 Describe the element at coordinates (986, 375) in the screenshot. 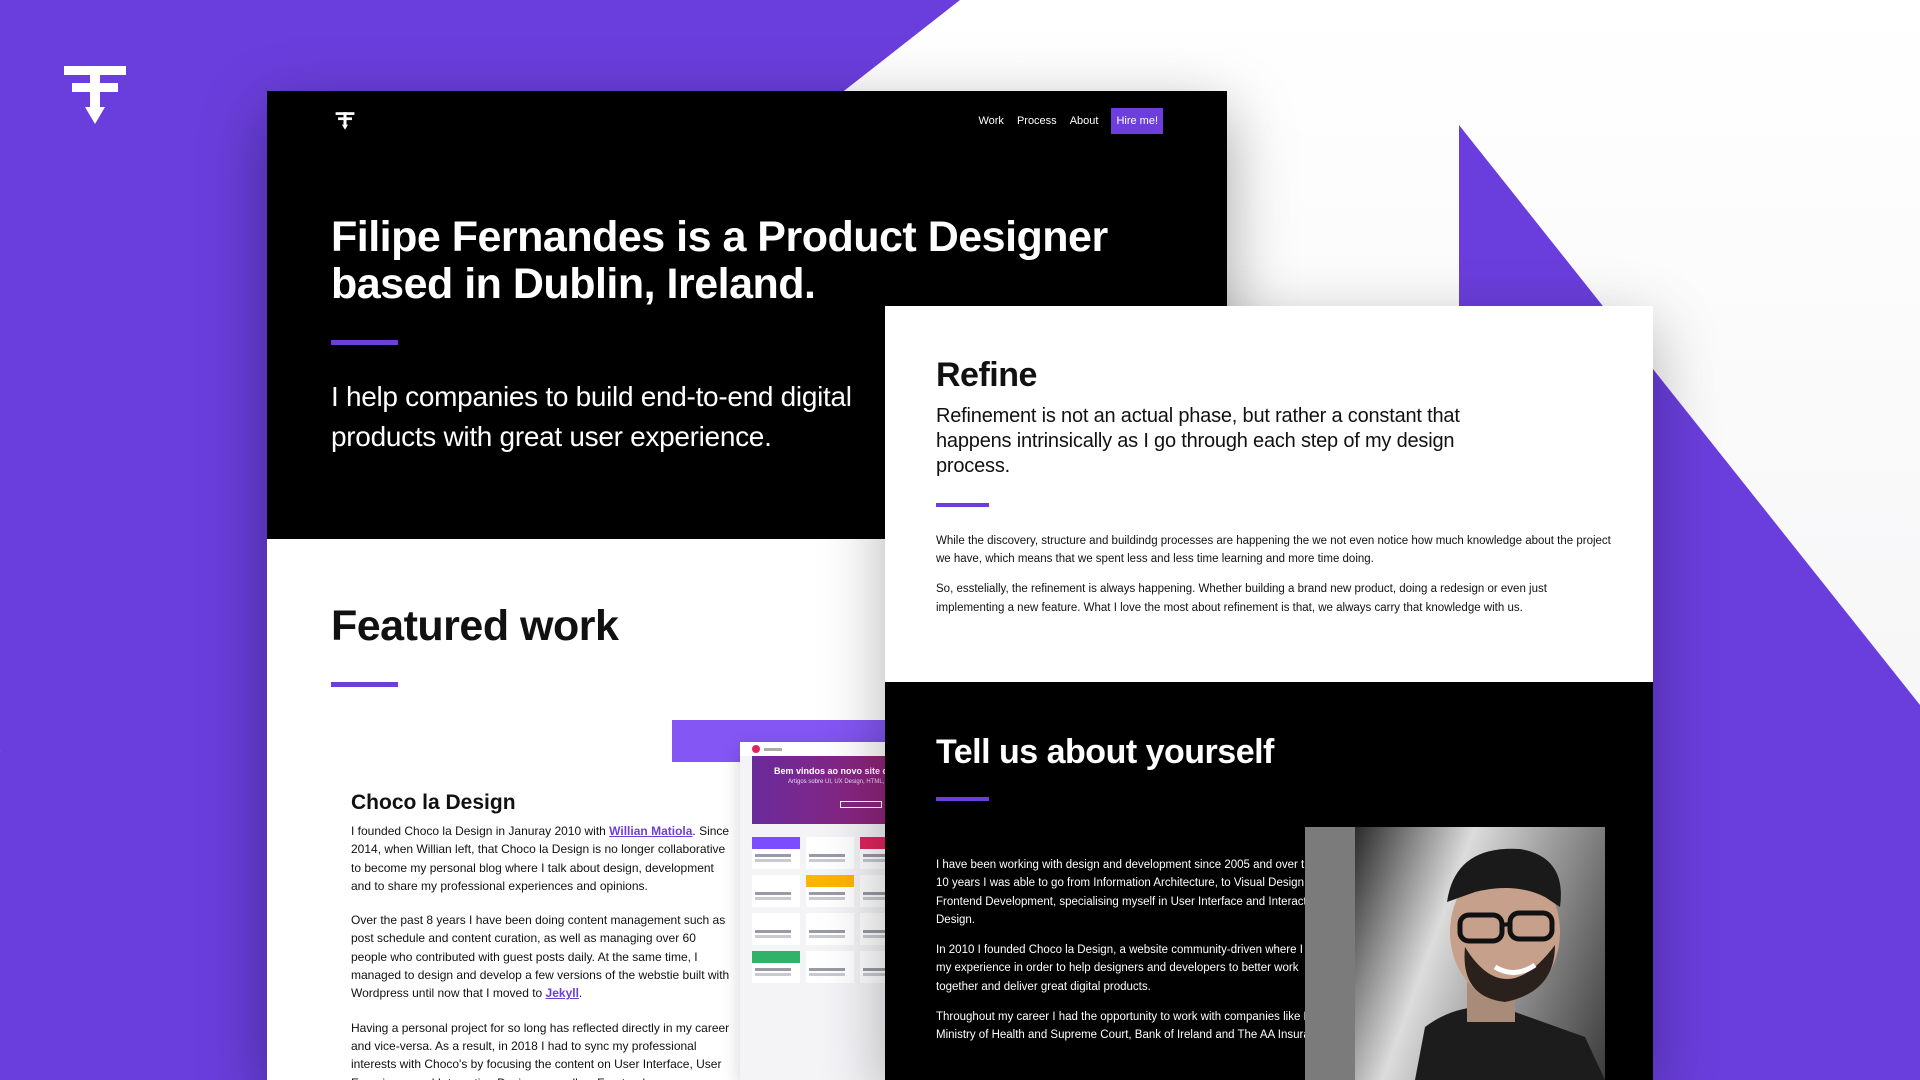

I see `refine-heading: Refine` at that location.